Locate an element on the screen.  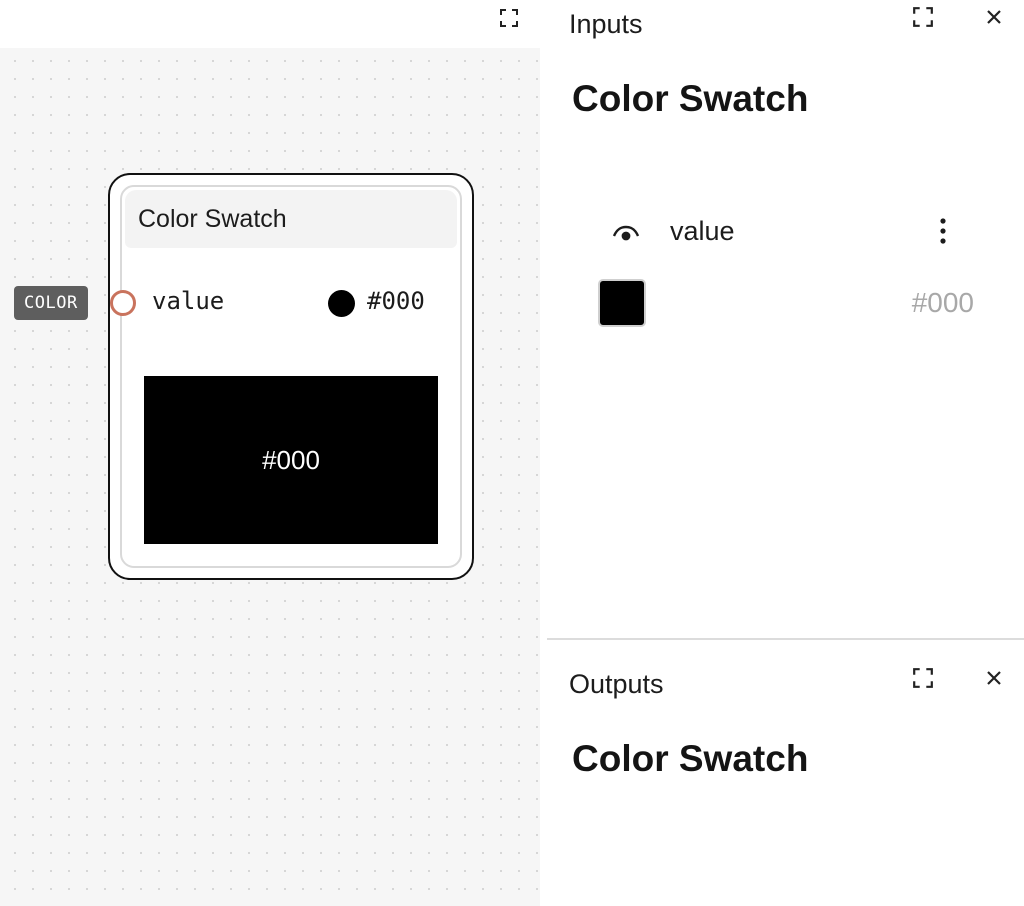
swatch-preview: #000 is located at coordinates (291, 460).